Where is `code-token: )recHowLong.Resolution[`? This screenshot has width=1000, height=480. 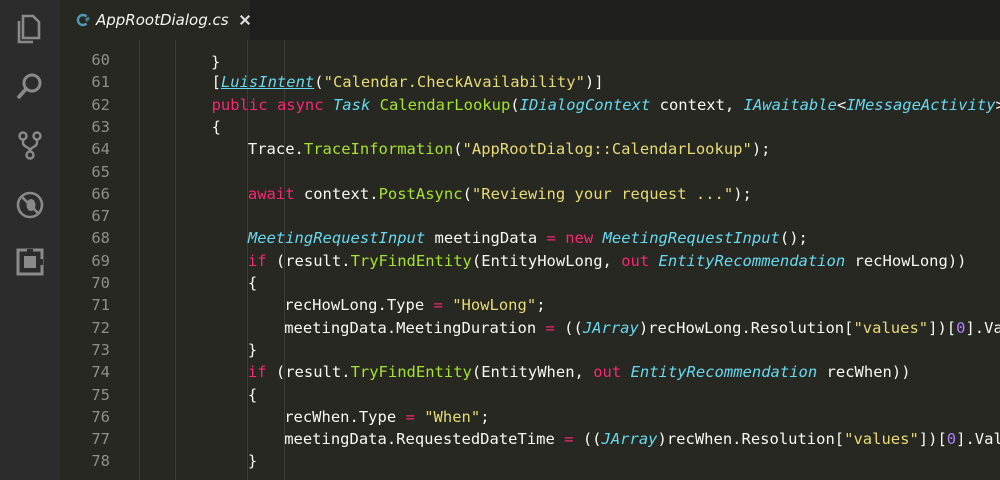 code-token: )recHowLong.Resolution[ is located at coordinates (746, 327).